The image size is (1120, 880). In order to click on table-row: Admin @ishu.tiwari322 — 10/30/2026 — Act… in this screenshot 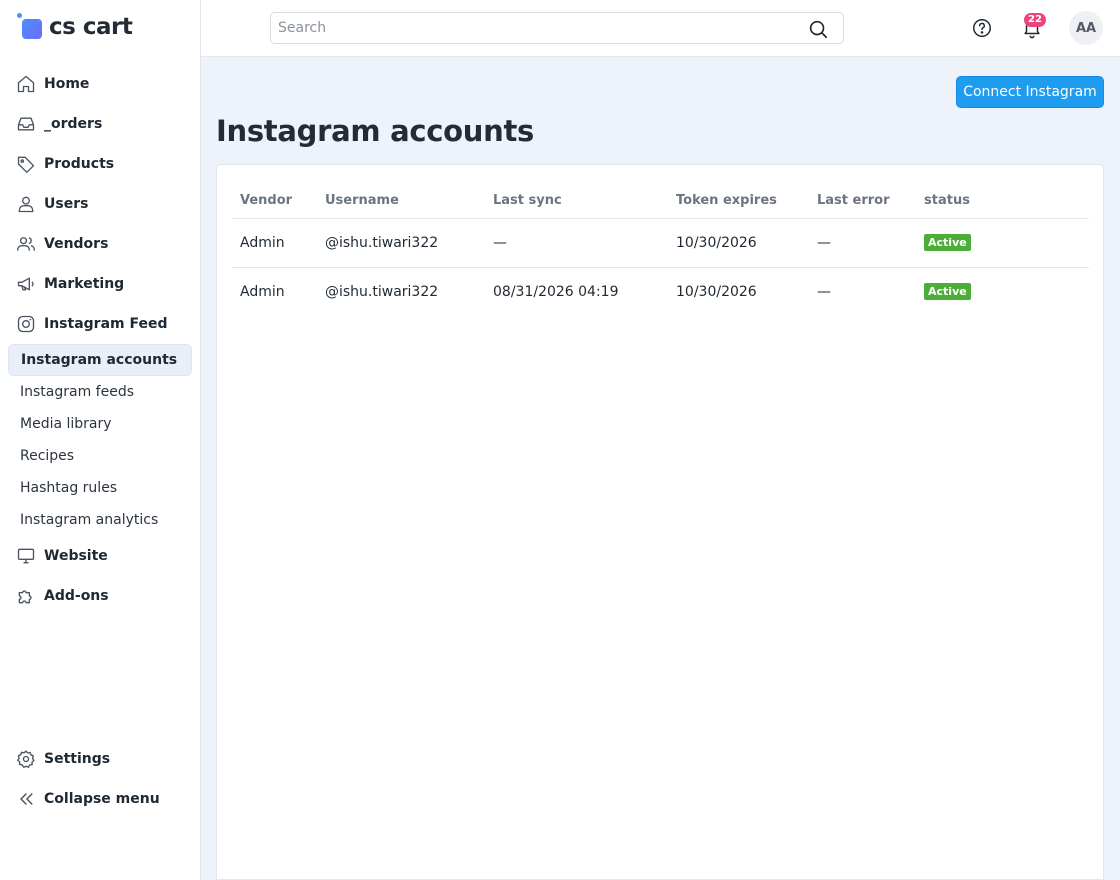, I will do `click(660, 243)`.